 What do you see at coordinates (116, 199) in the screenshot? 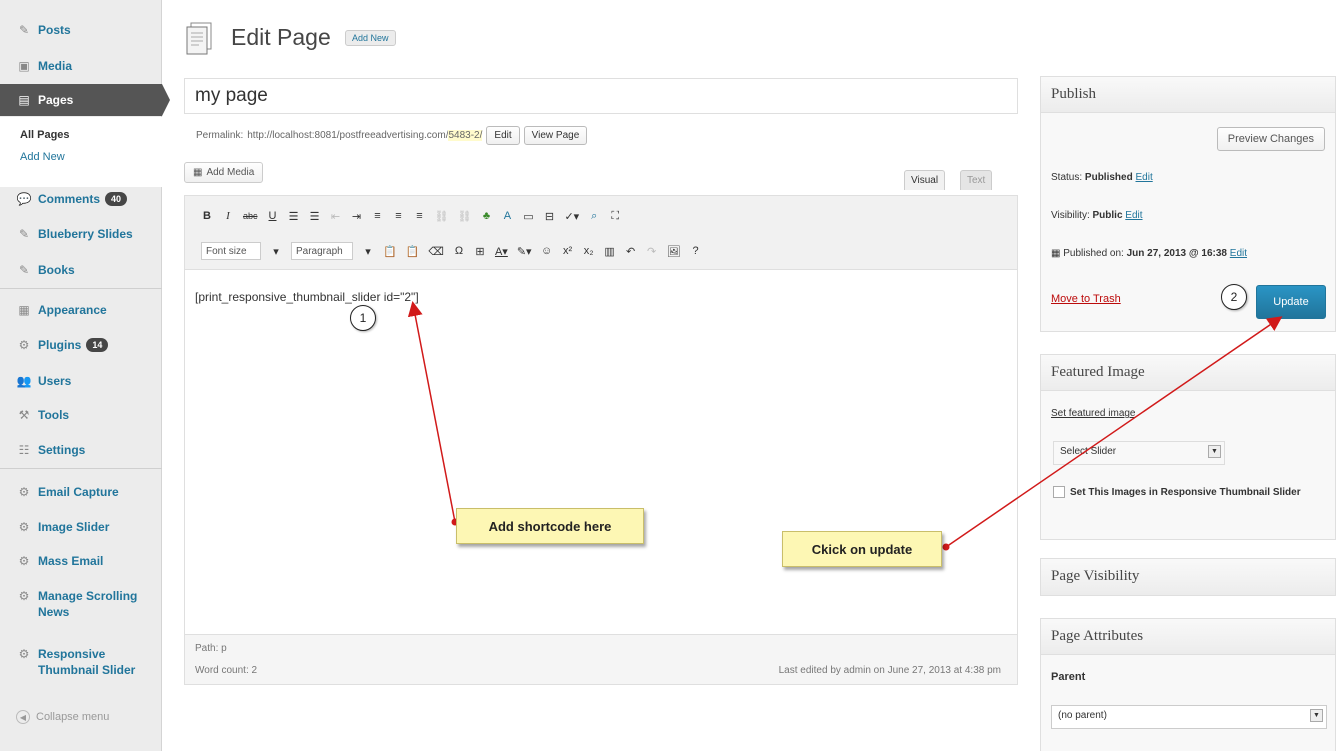
I see `comments-count-badge: 40` at bounding box center [116, 199].